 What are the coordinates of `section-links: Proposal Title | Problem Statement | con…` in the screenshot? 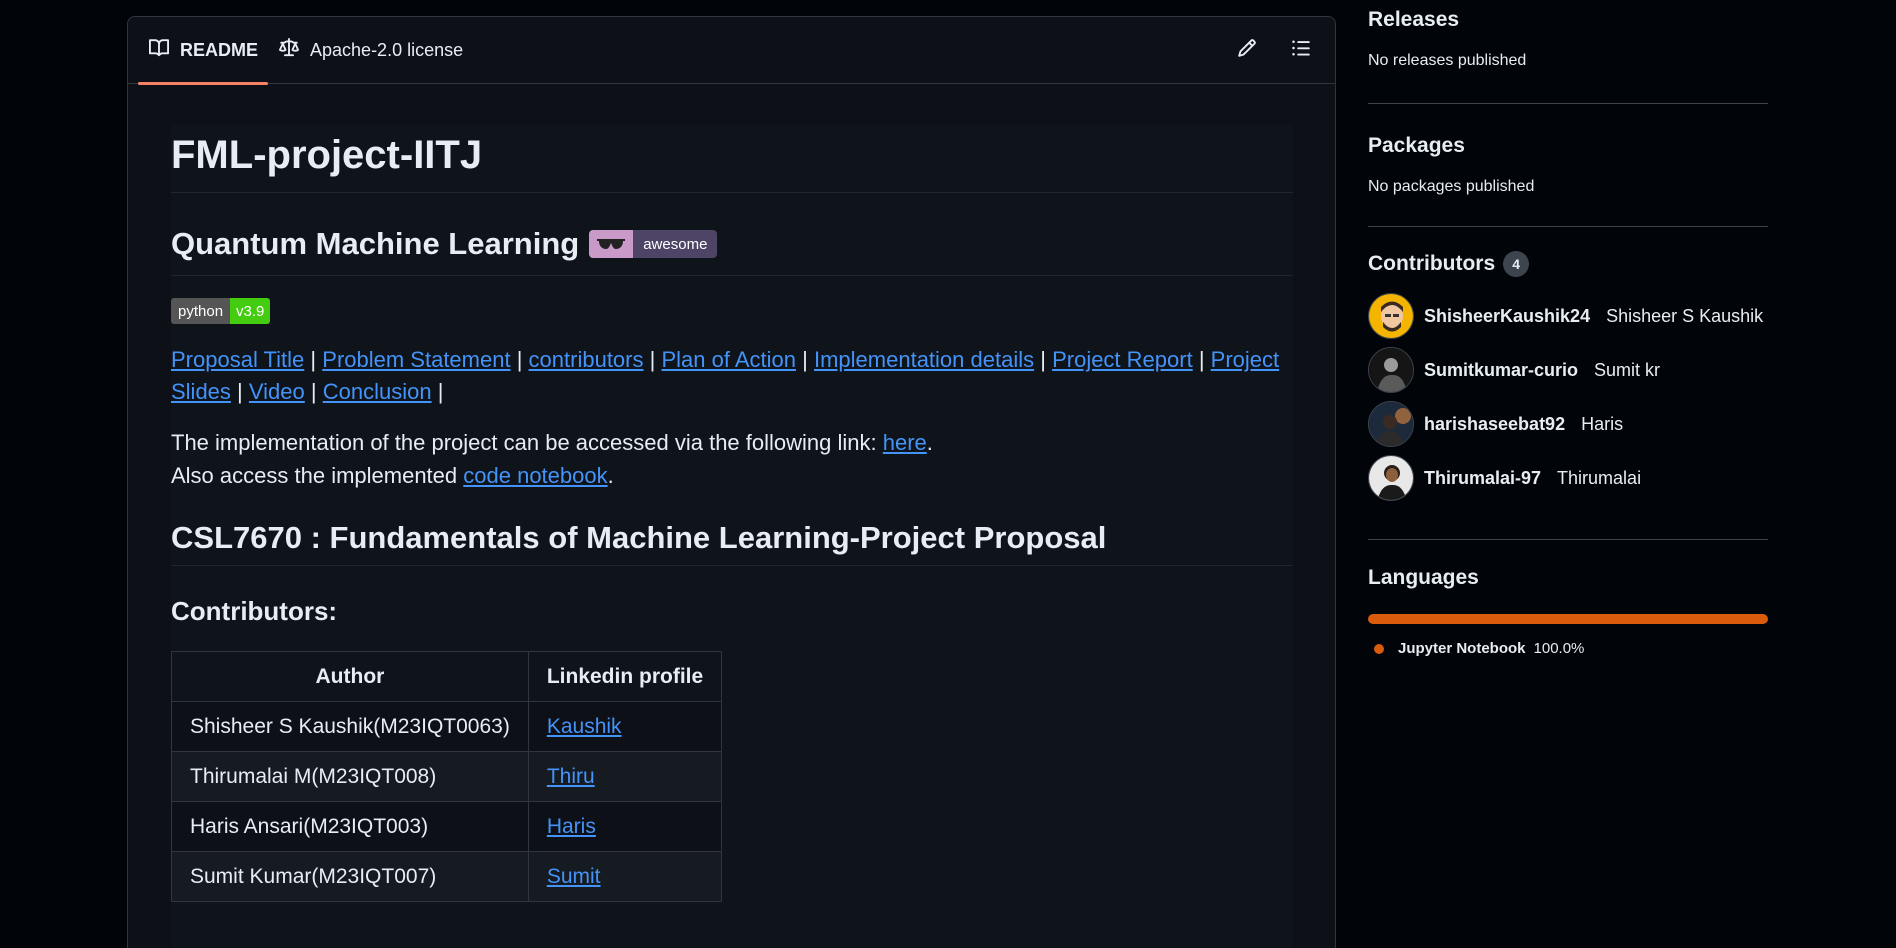 It's located at (732, 376).